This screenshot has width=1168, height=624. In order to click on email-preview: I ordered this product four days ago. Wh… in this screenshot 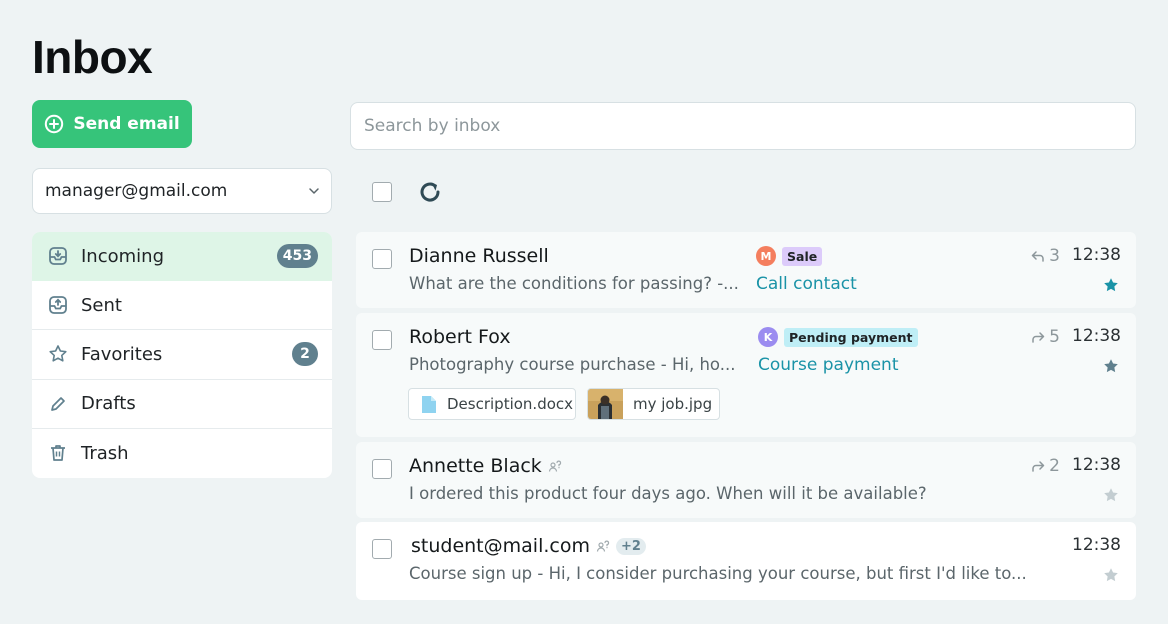, I will do `click(668, 493)`.